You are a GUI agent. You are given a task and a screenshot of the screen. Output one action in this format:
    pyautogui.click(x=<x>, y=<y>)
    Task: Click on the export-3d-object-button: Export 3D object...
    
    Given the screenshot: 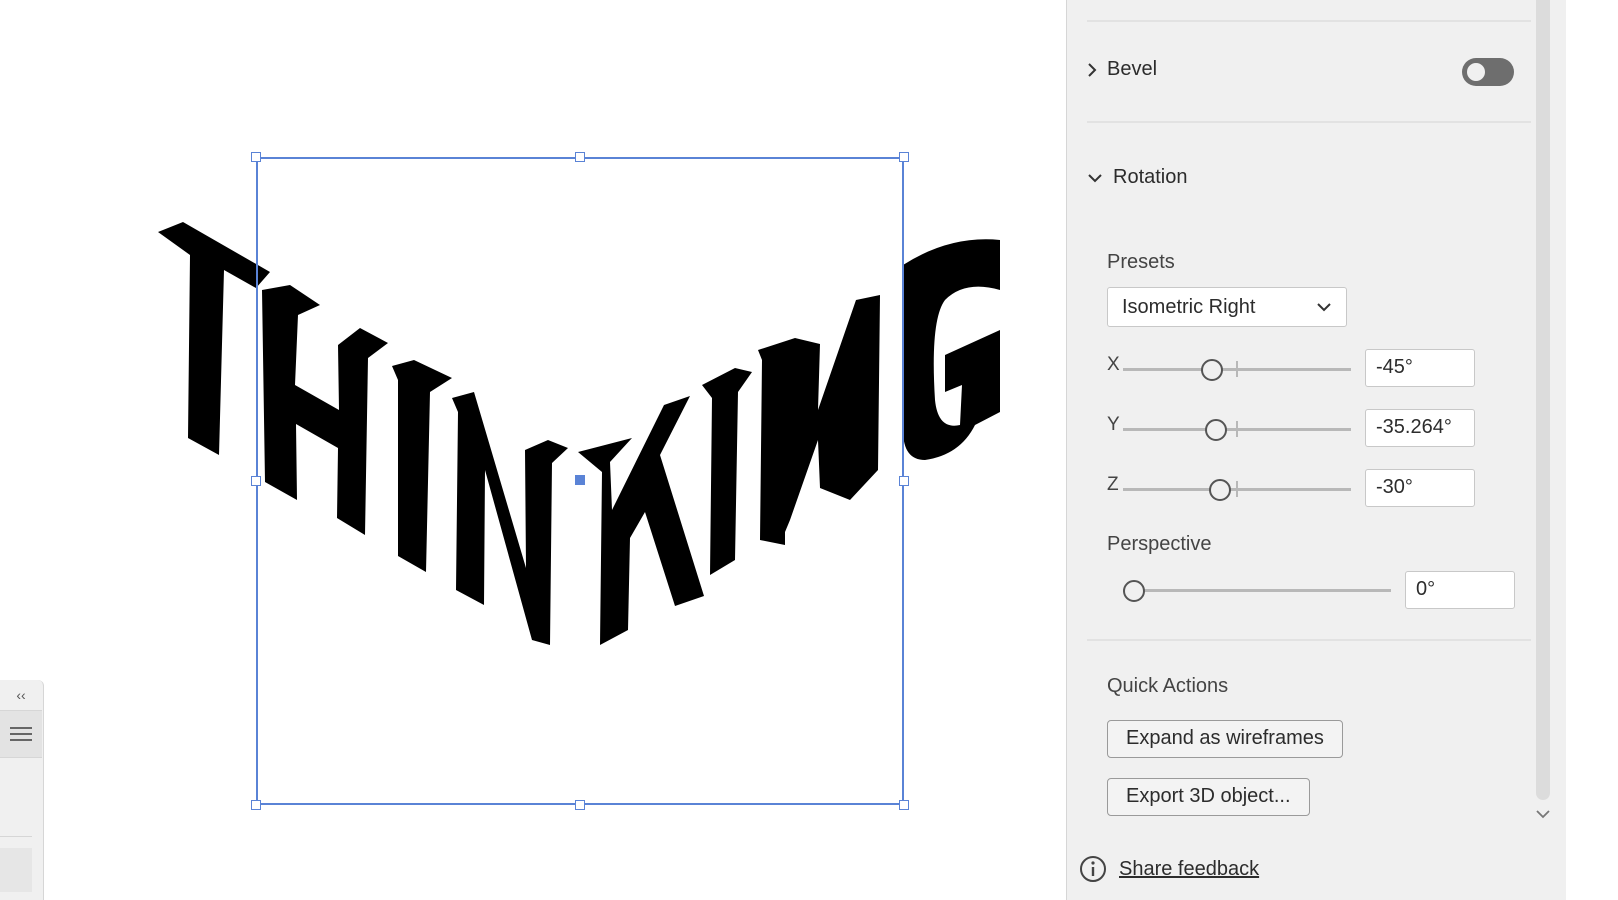 What is the action you would take?
    pyautogui.click(x=1208, y=797)
    